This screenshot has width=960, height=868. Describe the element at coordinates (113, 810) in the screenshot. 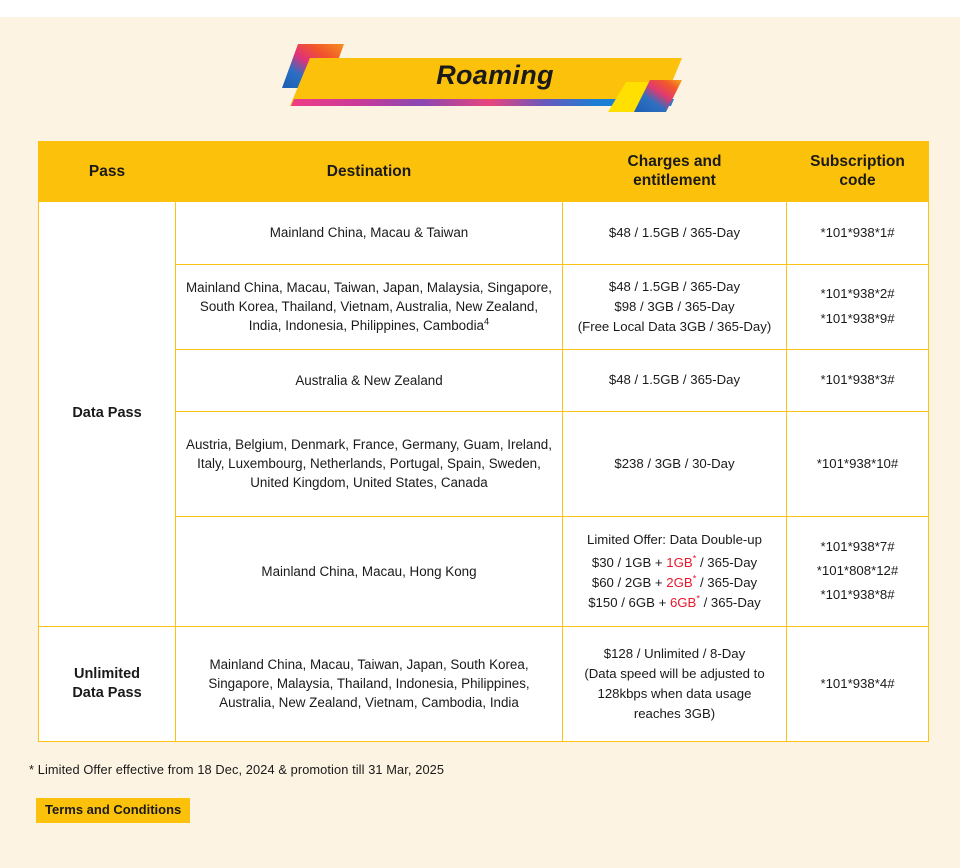

I see `terms-and-conditions-button: Terms and Conditions` at that location.